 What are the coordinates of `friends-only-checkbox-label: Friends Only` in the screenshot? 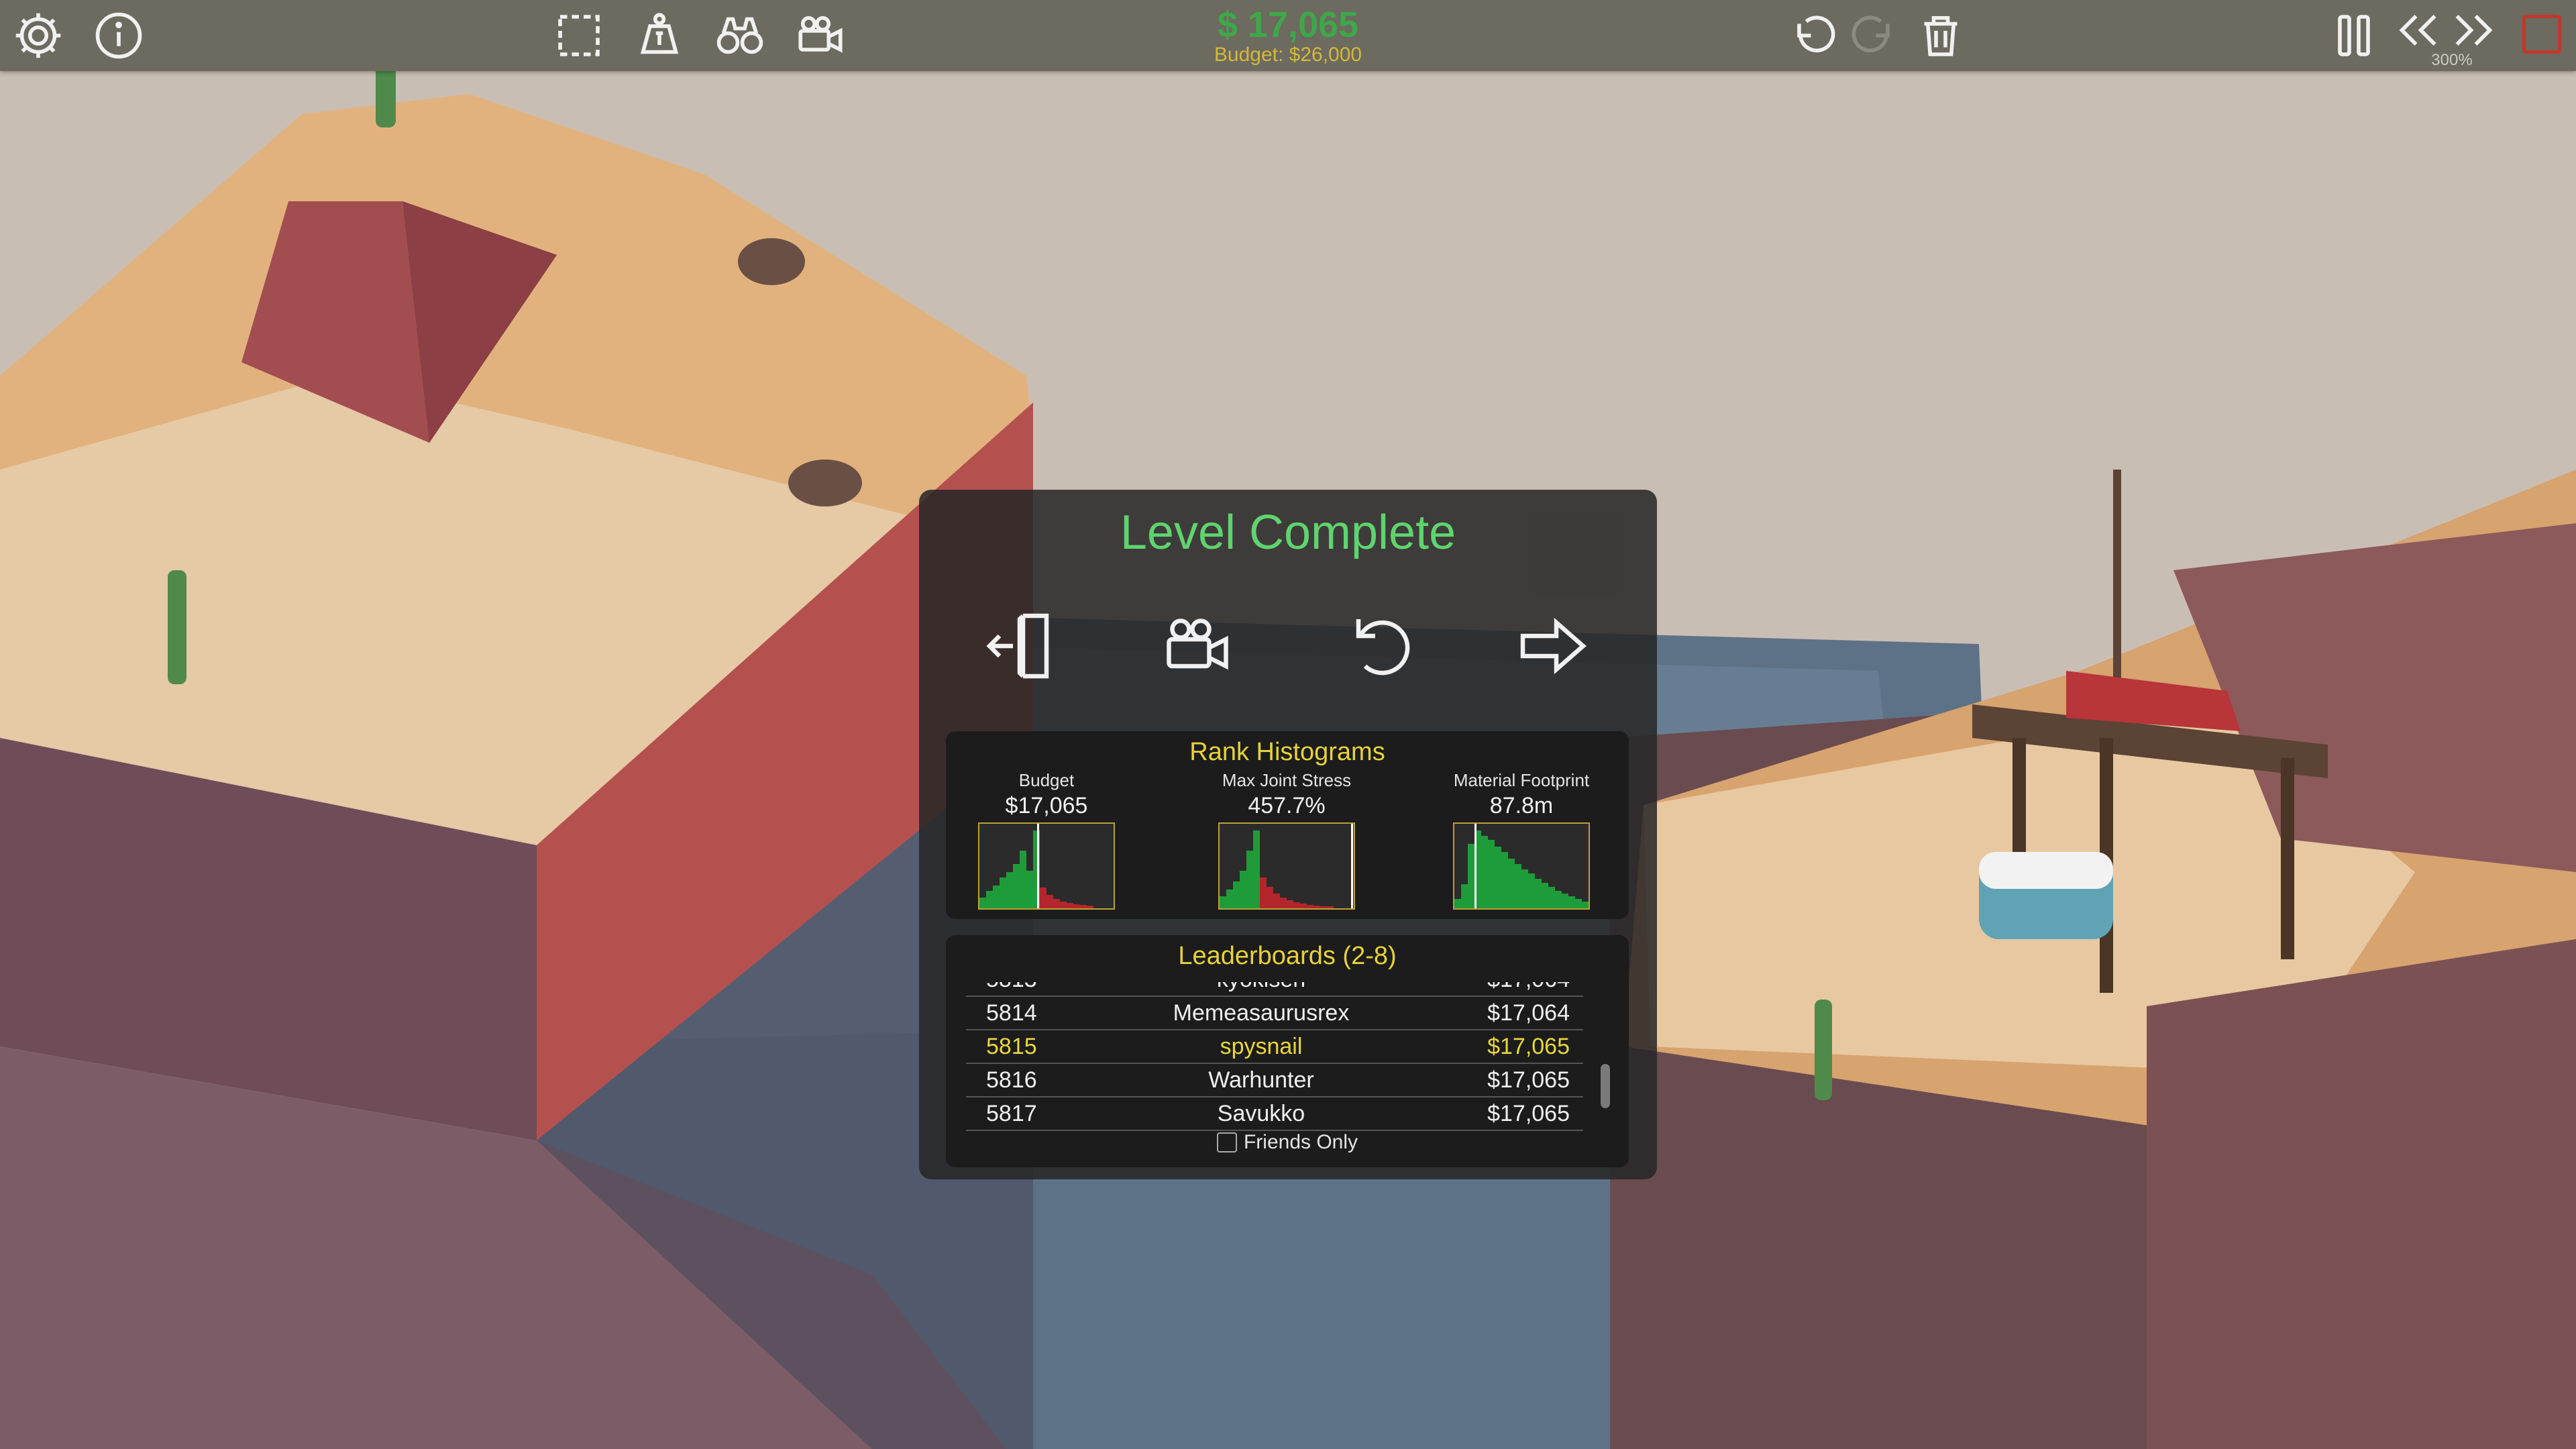 It's located at (1287, 1142).